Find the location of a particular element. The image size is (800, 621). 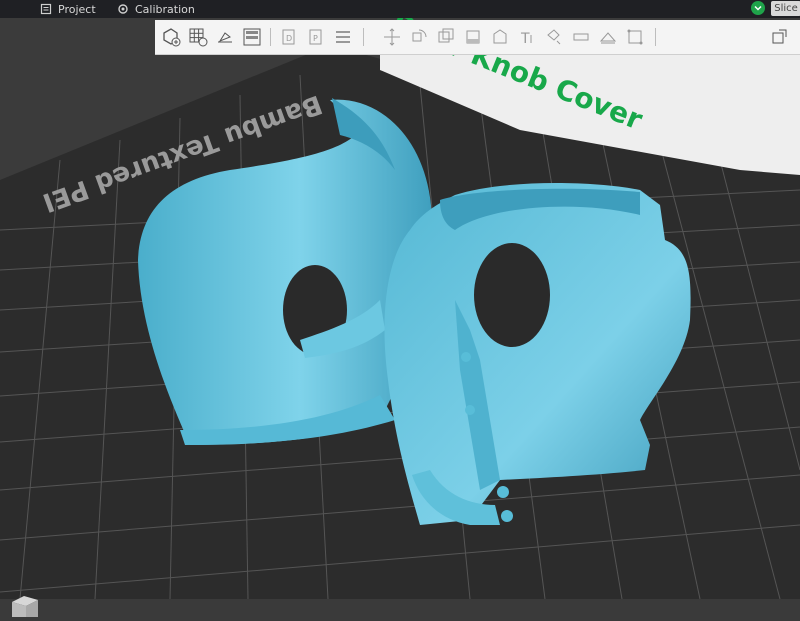

add-object-icon is located at coordinates (172, 37).